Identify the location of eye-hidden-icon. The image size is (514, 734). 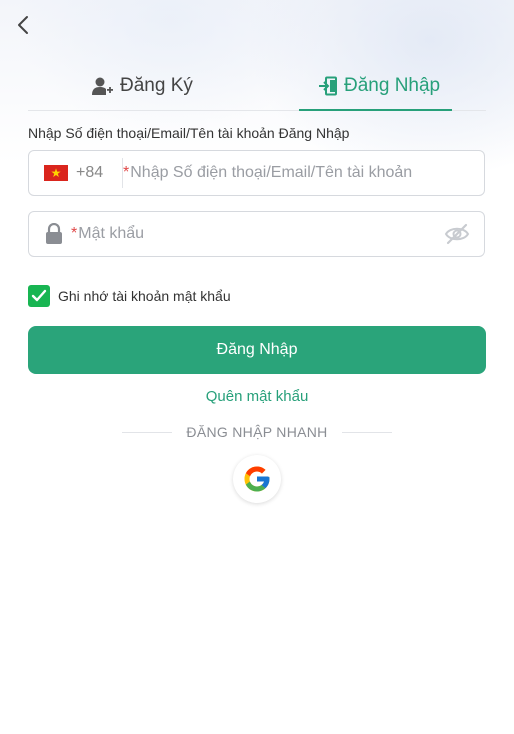
(457, 234).